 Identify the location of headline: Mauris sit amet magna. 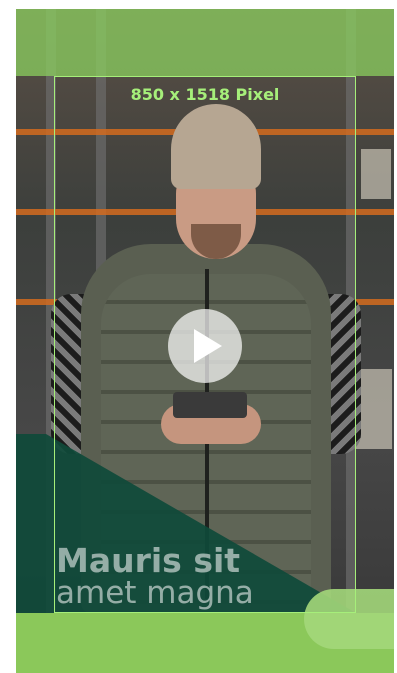
(155, 576).